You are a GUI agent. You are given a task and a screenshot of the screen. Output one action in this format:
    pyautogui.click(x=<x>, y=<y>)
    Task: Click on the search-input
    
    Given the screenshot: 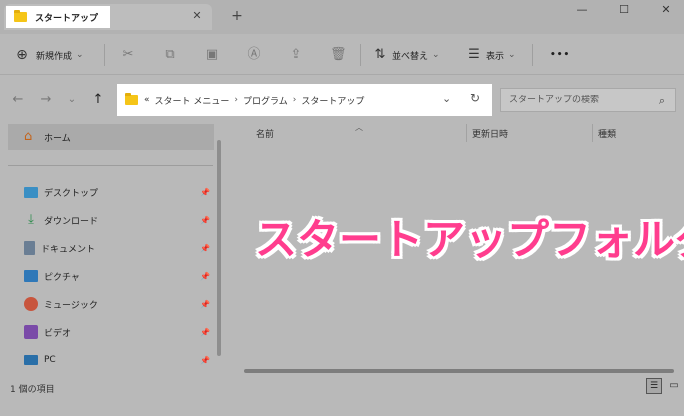 What is the action you would take?
    pyautogui.click(x=579, y=100)
    